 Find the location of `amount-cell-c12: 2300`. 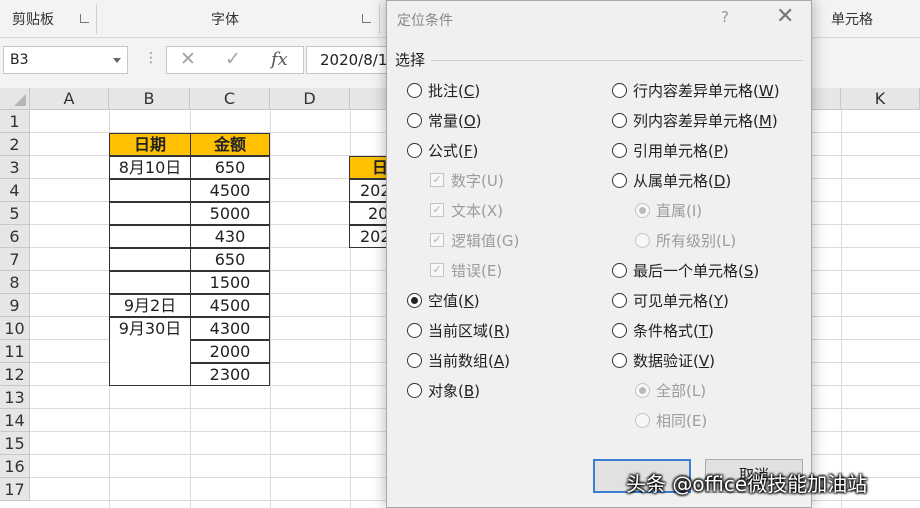

amount-cell-c12: 2300 is located at coordinates (230, 374).